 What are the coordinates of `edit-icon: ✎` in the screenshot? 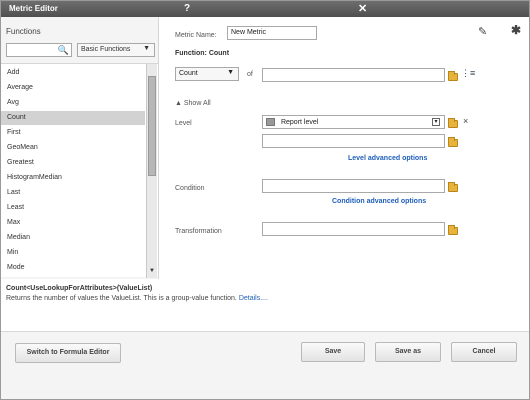 It's located at (482, 31).